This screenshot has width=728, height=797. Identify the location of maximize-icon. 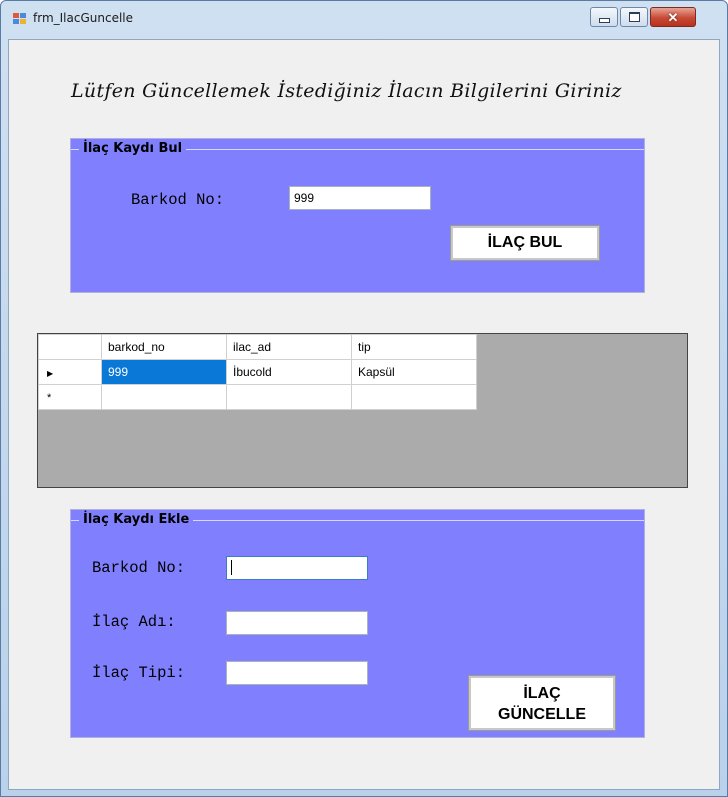
(634, 17).